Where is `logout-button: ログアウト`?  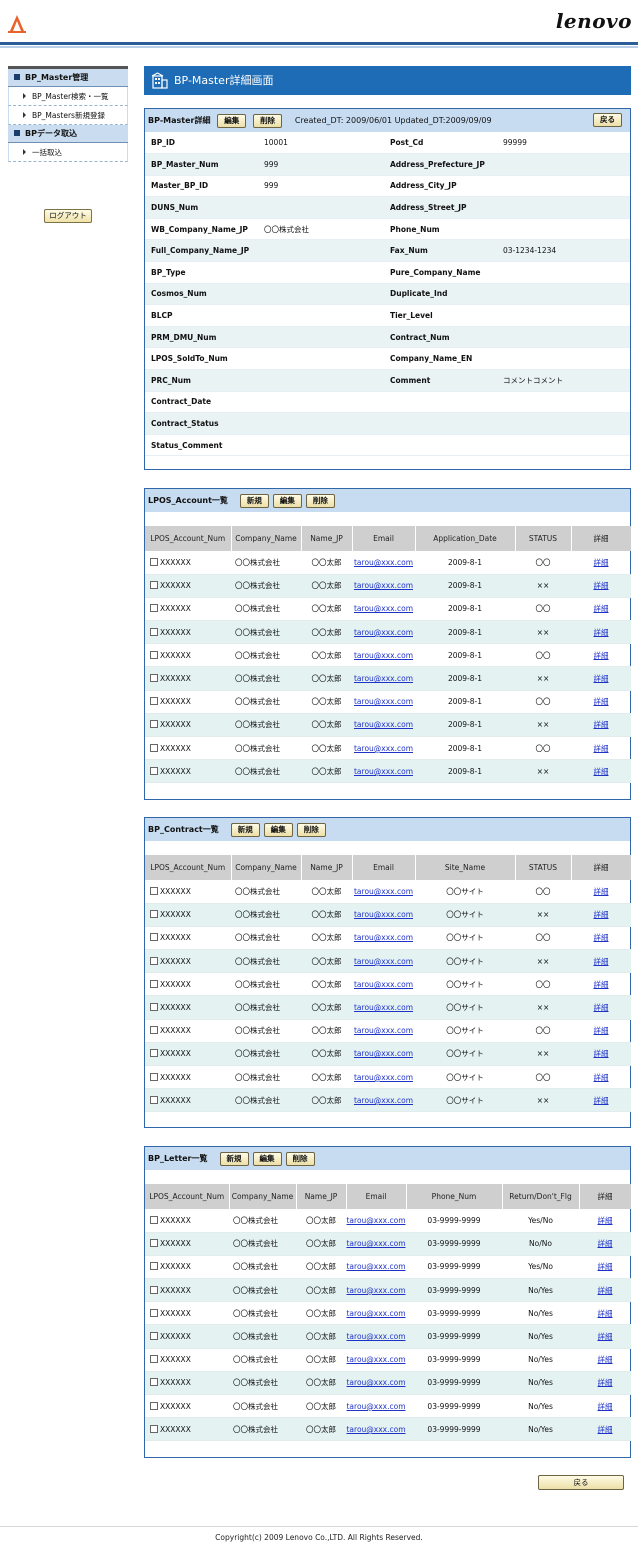
logout-button: ログアウト is located at coordinates (68, 216).